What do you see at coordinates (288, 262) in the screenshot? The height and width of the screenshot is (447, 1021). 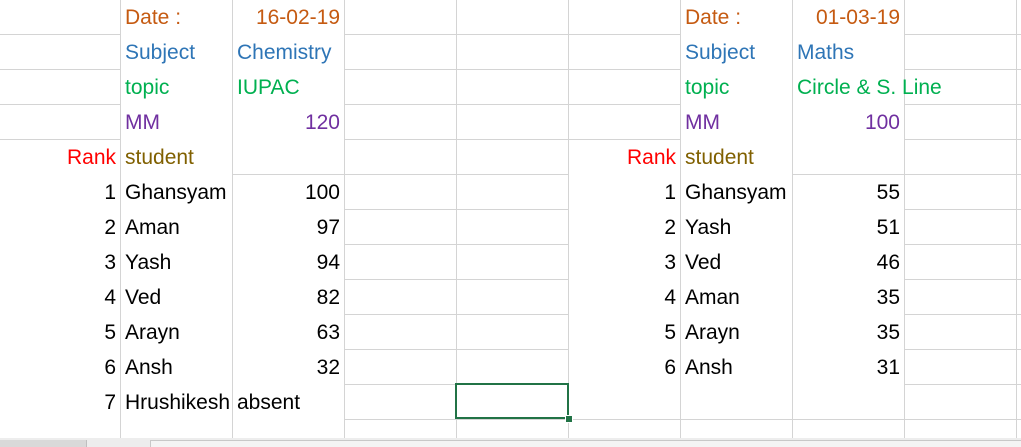 I see `score-cell: 94` at bounding box center [288, 262].